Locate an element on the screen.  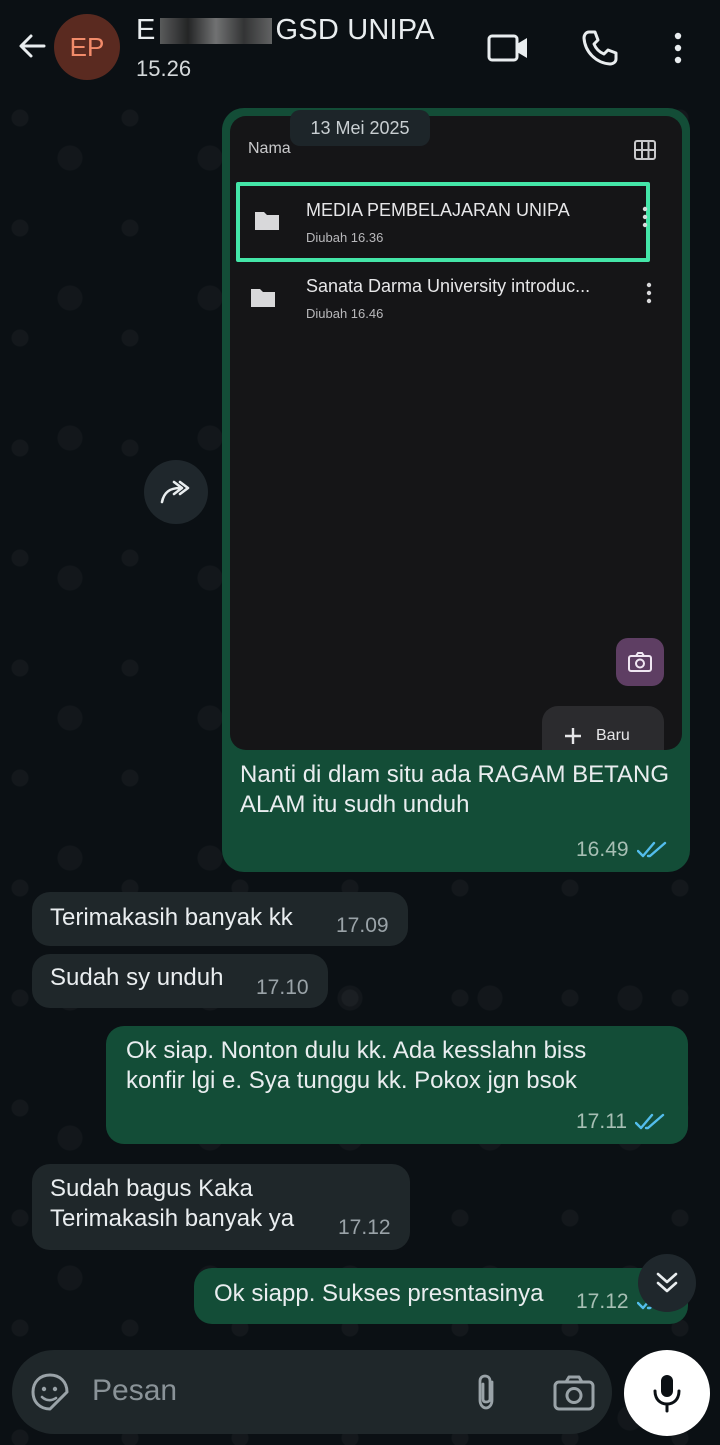
last-seen: 15.26 is located at coordinates (164, 68).